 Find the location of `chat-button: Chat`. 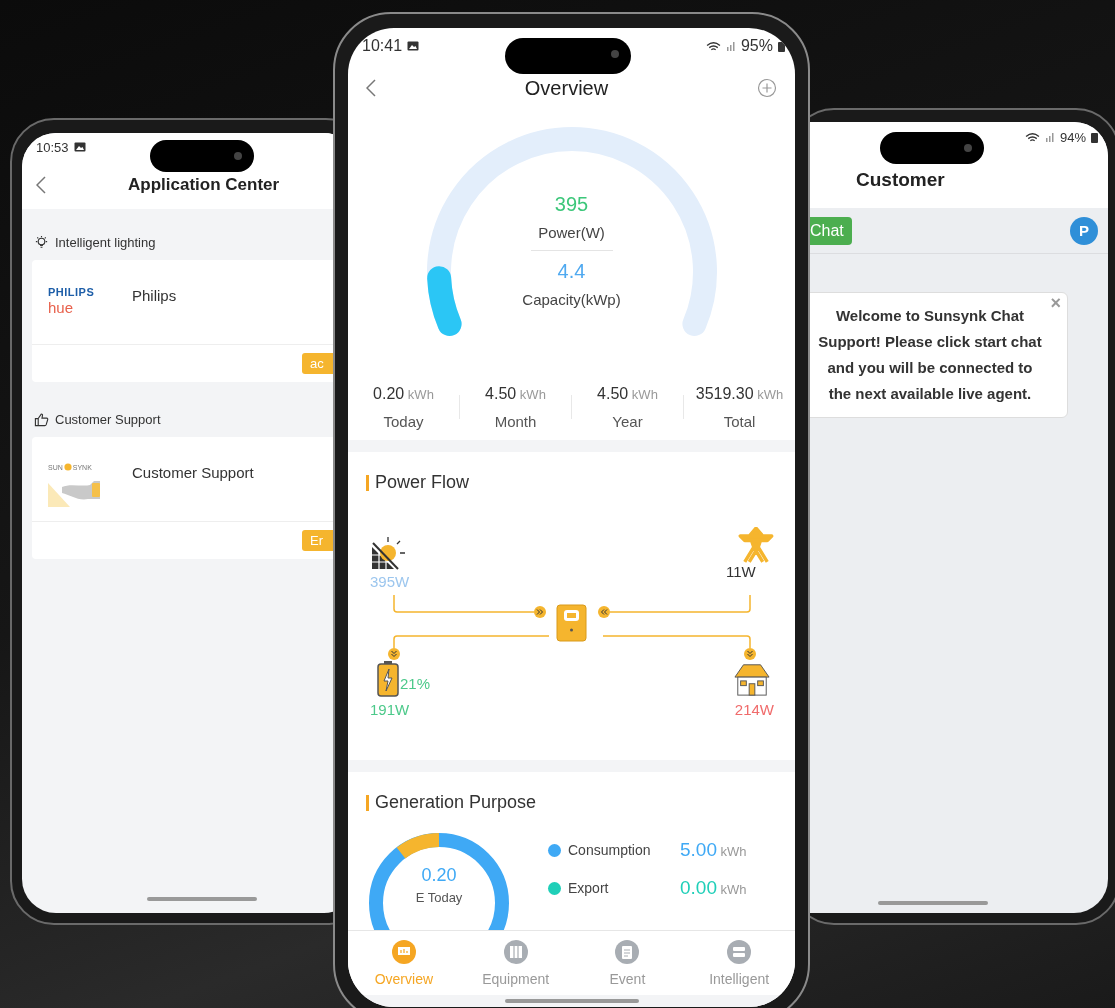

chat-button: Chat is located at coordinates (830, 230).